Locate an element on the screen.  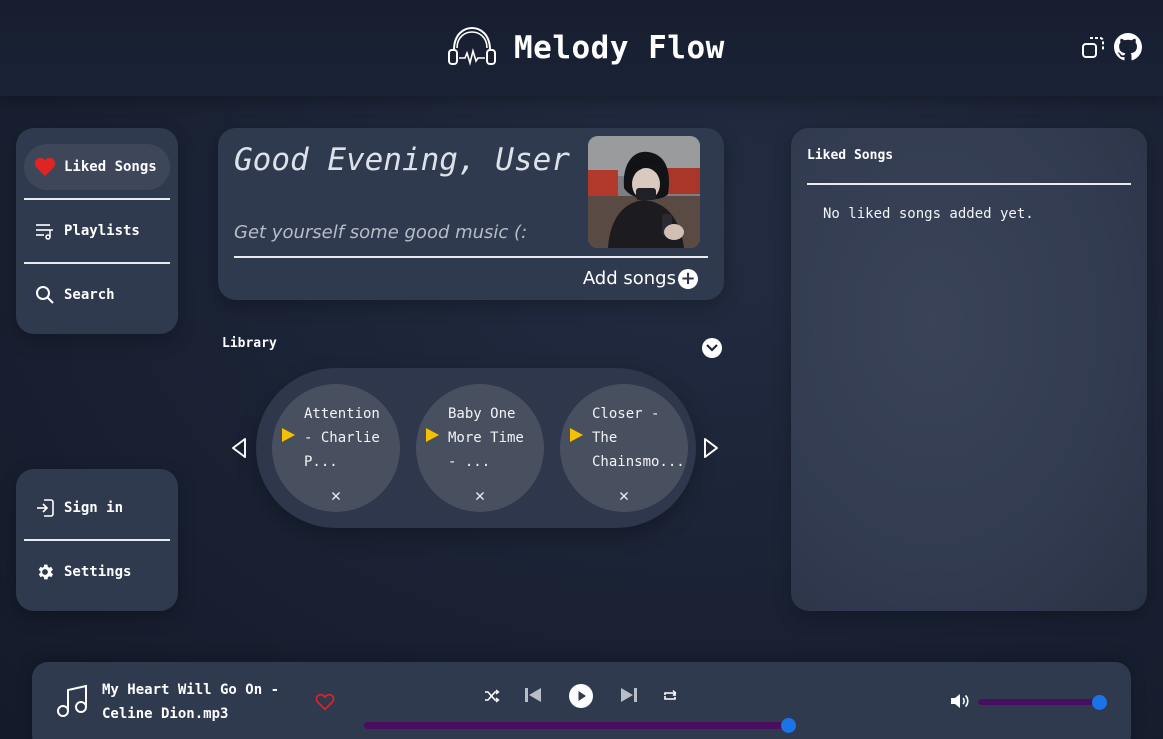
sign-in-button: Sign in is located at coordinates (97, 508).